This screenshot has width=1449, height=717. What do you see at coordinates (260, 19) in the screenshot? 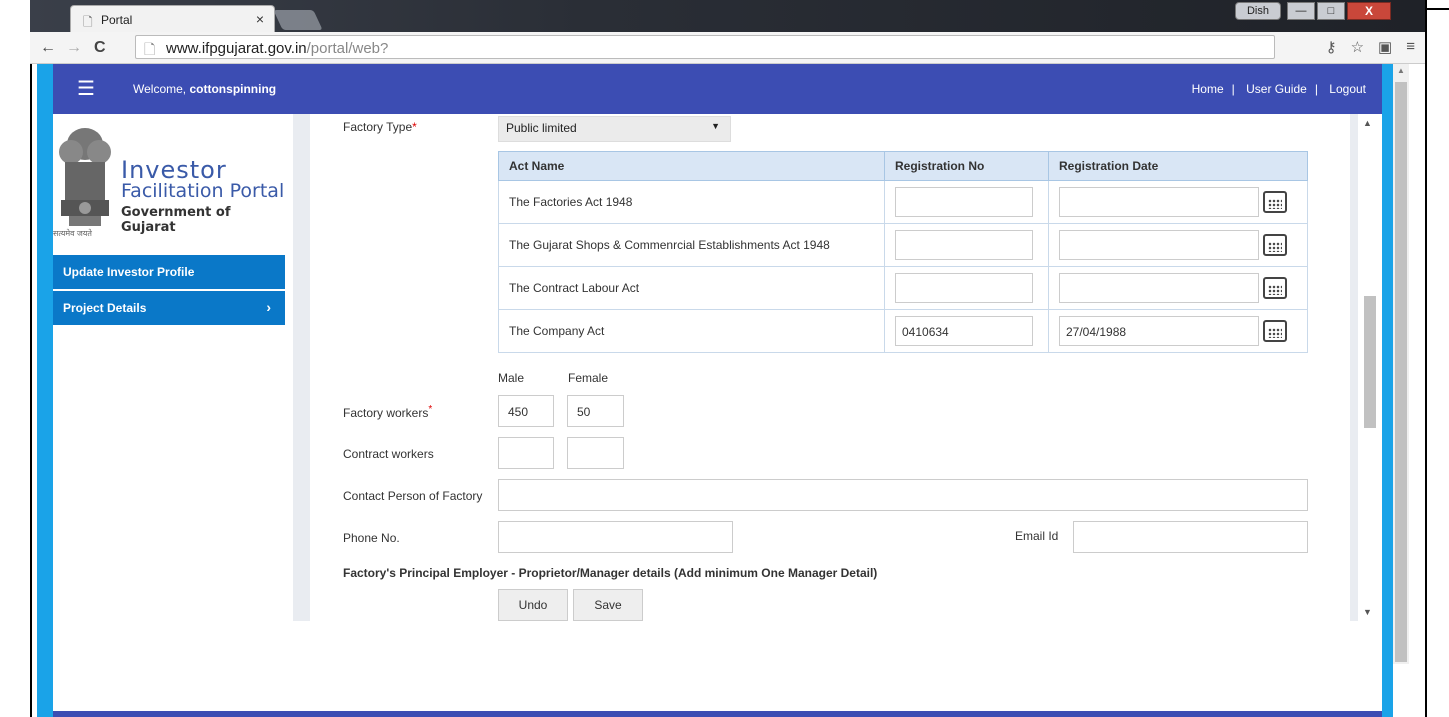
I see `tab-close-icon: ×` at bounding box center [260, 19].